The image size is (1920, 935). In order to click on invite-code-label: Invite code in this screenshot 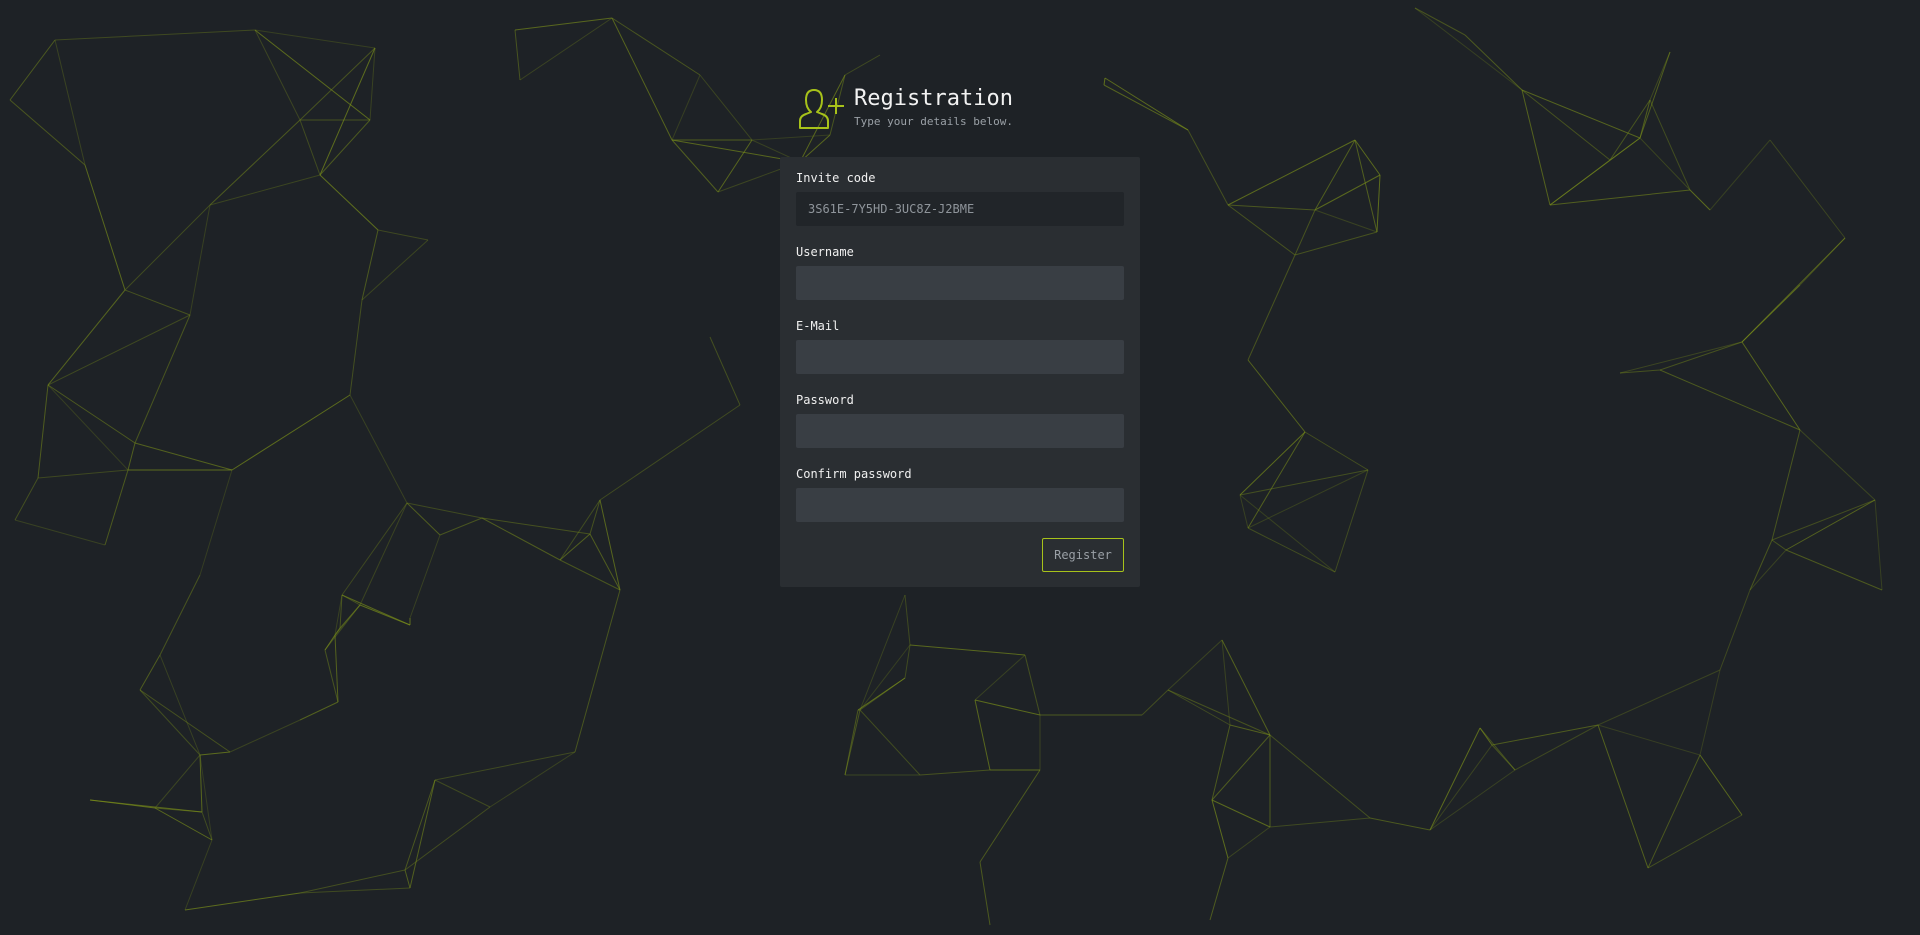, I will do `click(836, 178)`.